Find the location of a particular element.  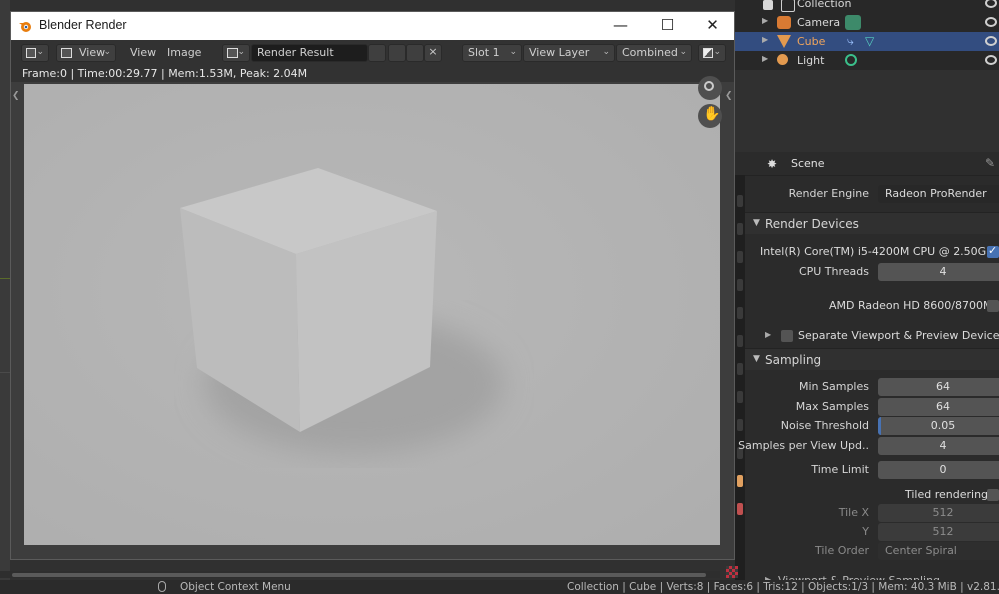

render-engine-dropdown: Radeon ProRender is located at coordinates (938, 194).